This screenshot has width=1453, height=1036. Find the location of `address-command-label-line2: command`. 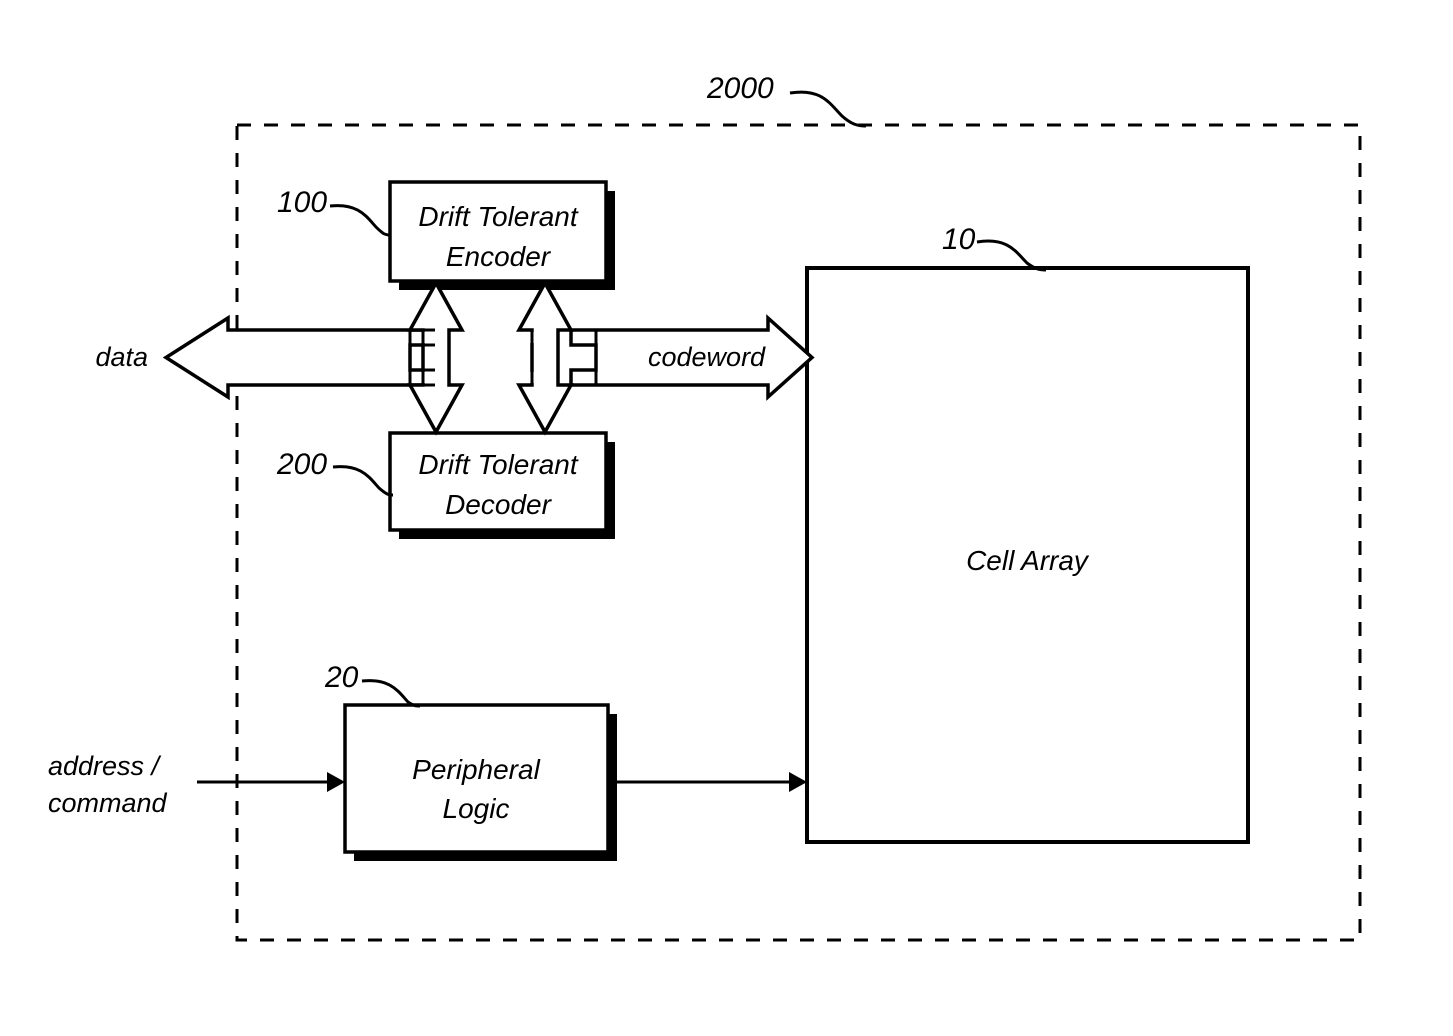

address-command-label-line2: command is located at coordinates (108, 803).